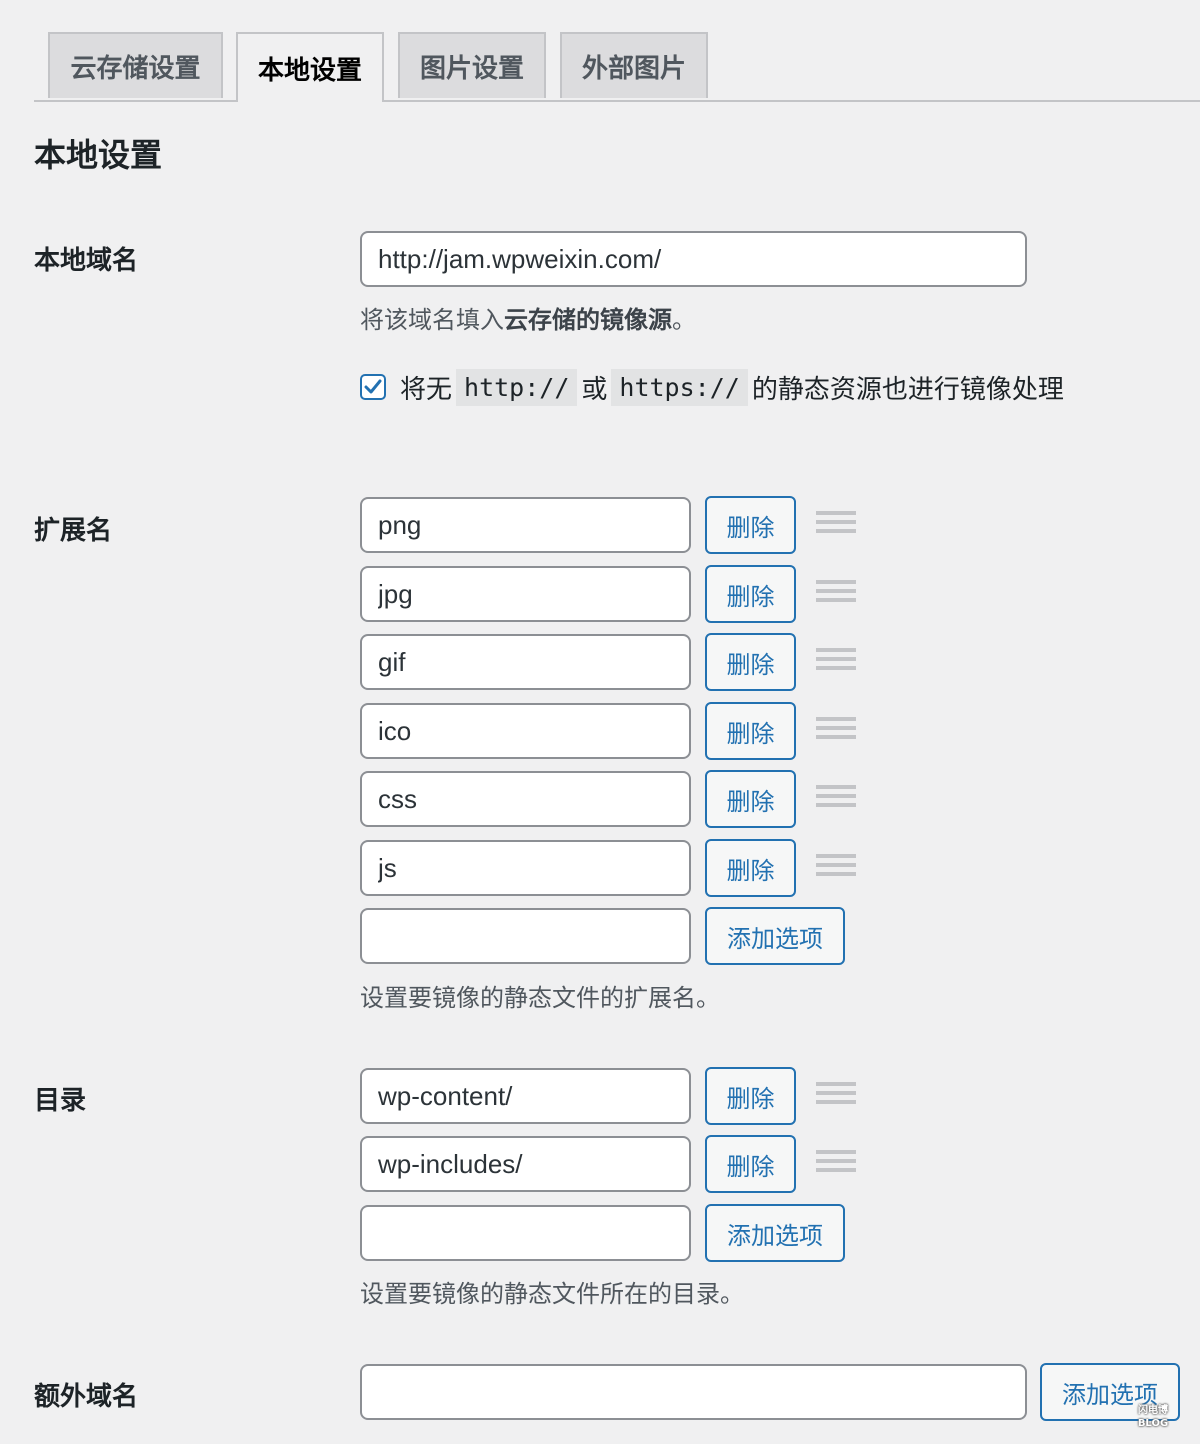 This screenshot has width=1200, height=1444. Describe the element at coordinates (750, 525) in the screenshot. I see `delete-extension-png-button: 删除` at that location.